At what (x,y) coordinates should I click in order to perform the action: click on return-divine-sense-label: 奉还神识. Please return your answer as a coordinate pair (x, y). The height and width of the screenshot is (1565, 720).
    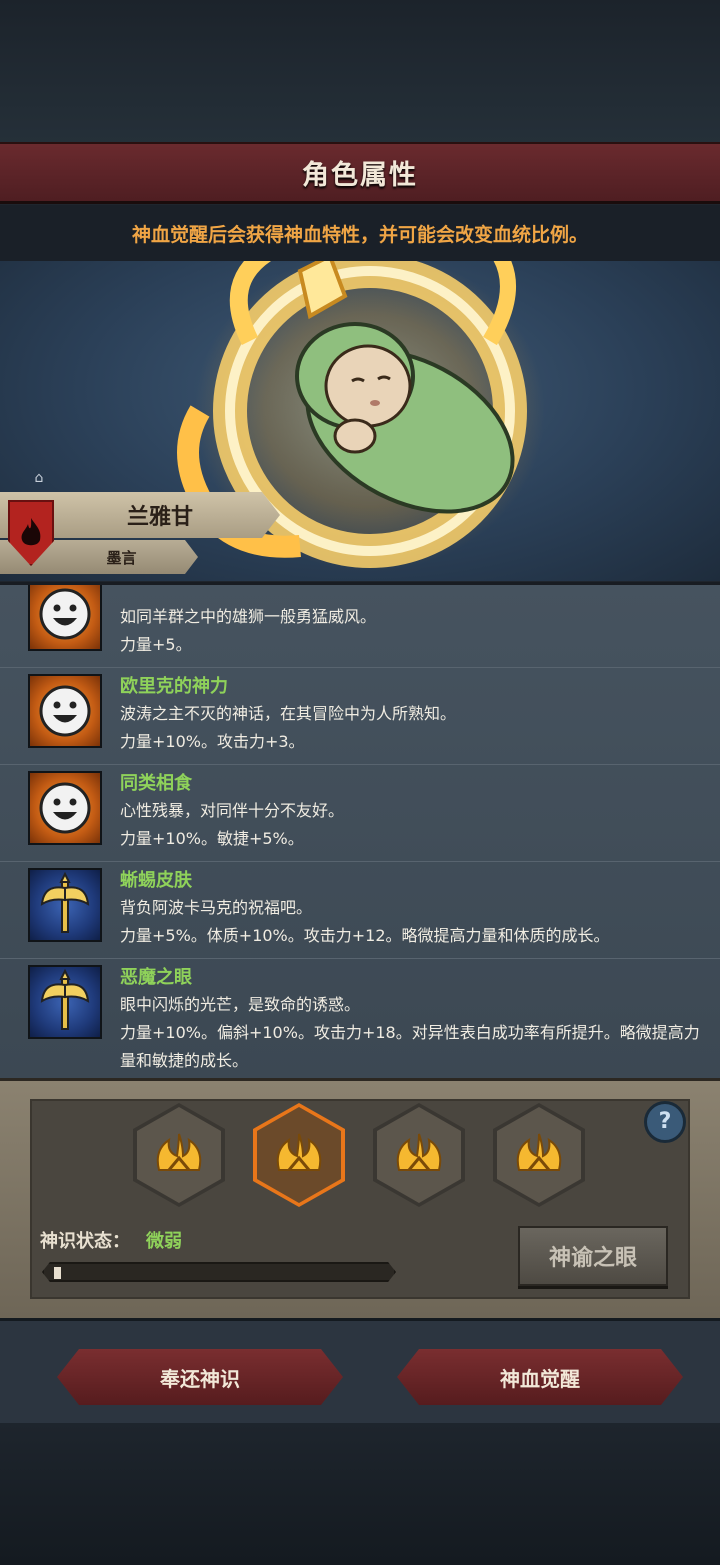
    Looking at the image, I should click on (200, 1378).